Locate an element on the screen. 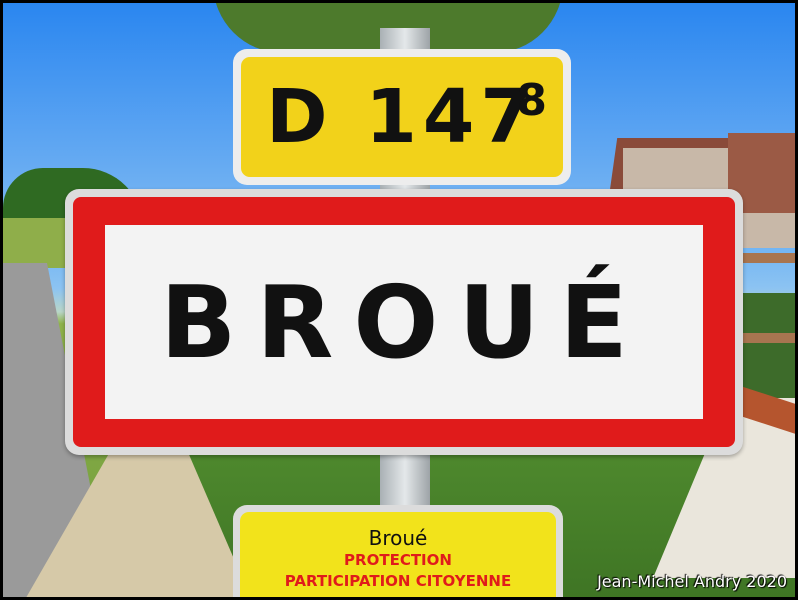 The width and height of the screenshot is (798, 600). info-sign-title: Broué is located at coordinates (398, 538).